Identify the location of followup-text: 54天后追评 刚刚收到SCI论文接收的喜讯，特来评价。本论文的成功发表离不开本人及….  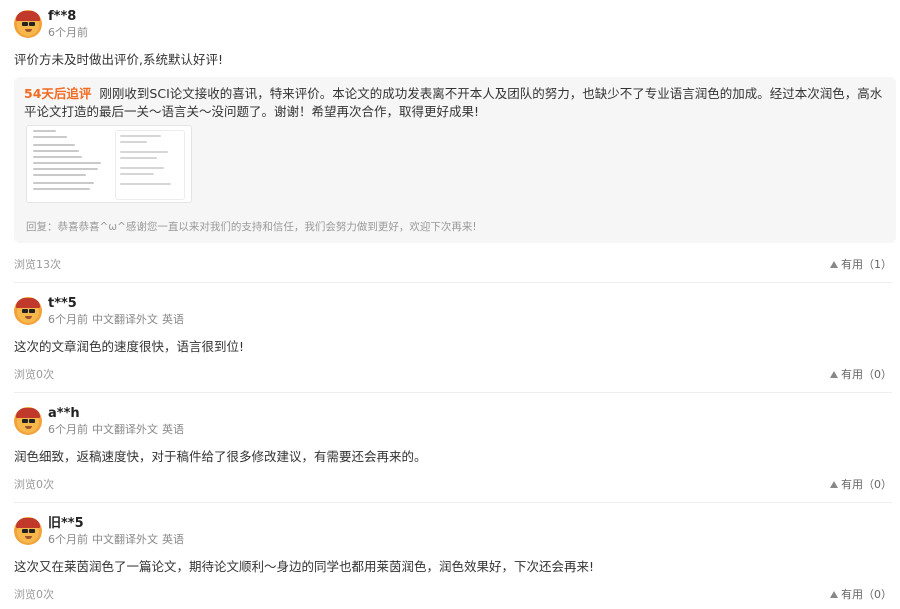
(455, 103).